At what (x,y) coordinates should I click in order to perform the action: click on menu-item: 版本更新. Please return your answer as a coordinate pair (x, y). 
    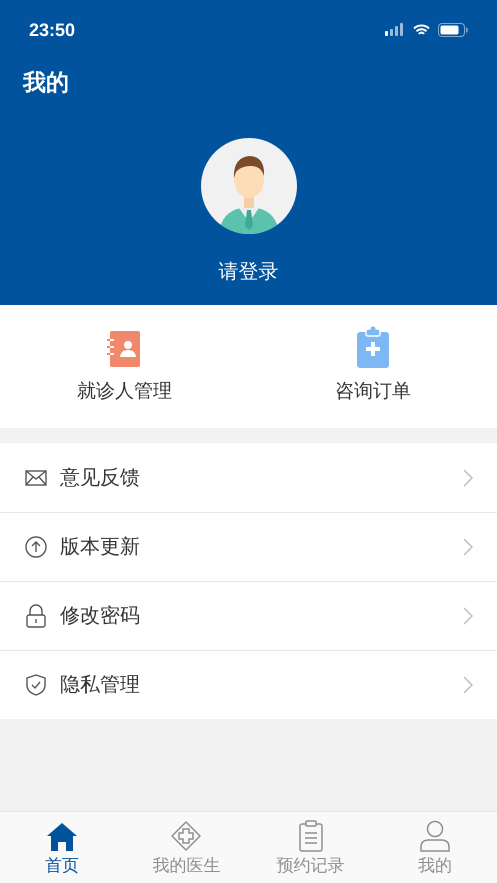
    Looking at the image, I should click on (248, 546).